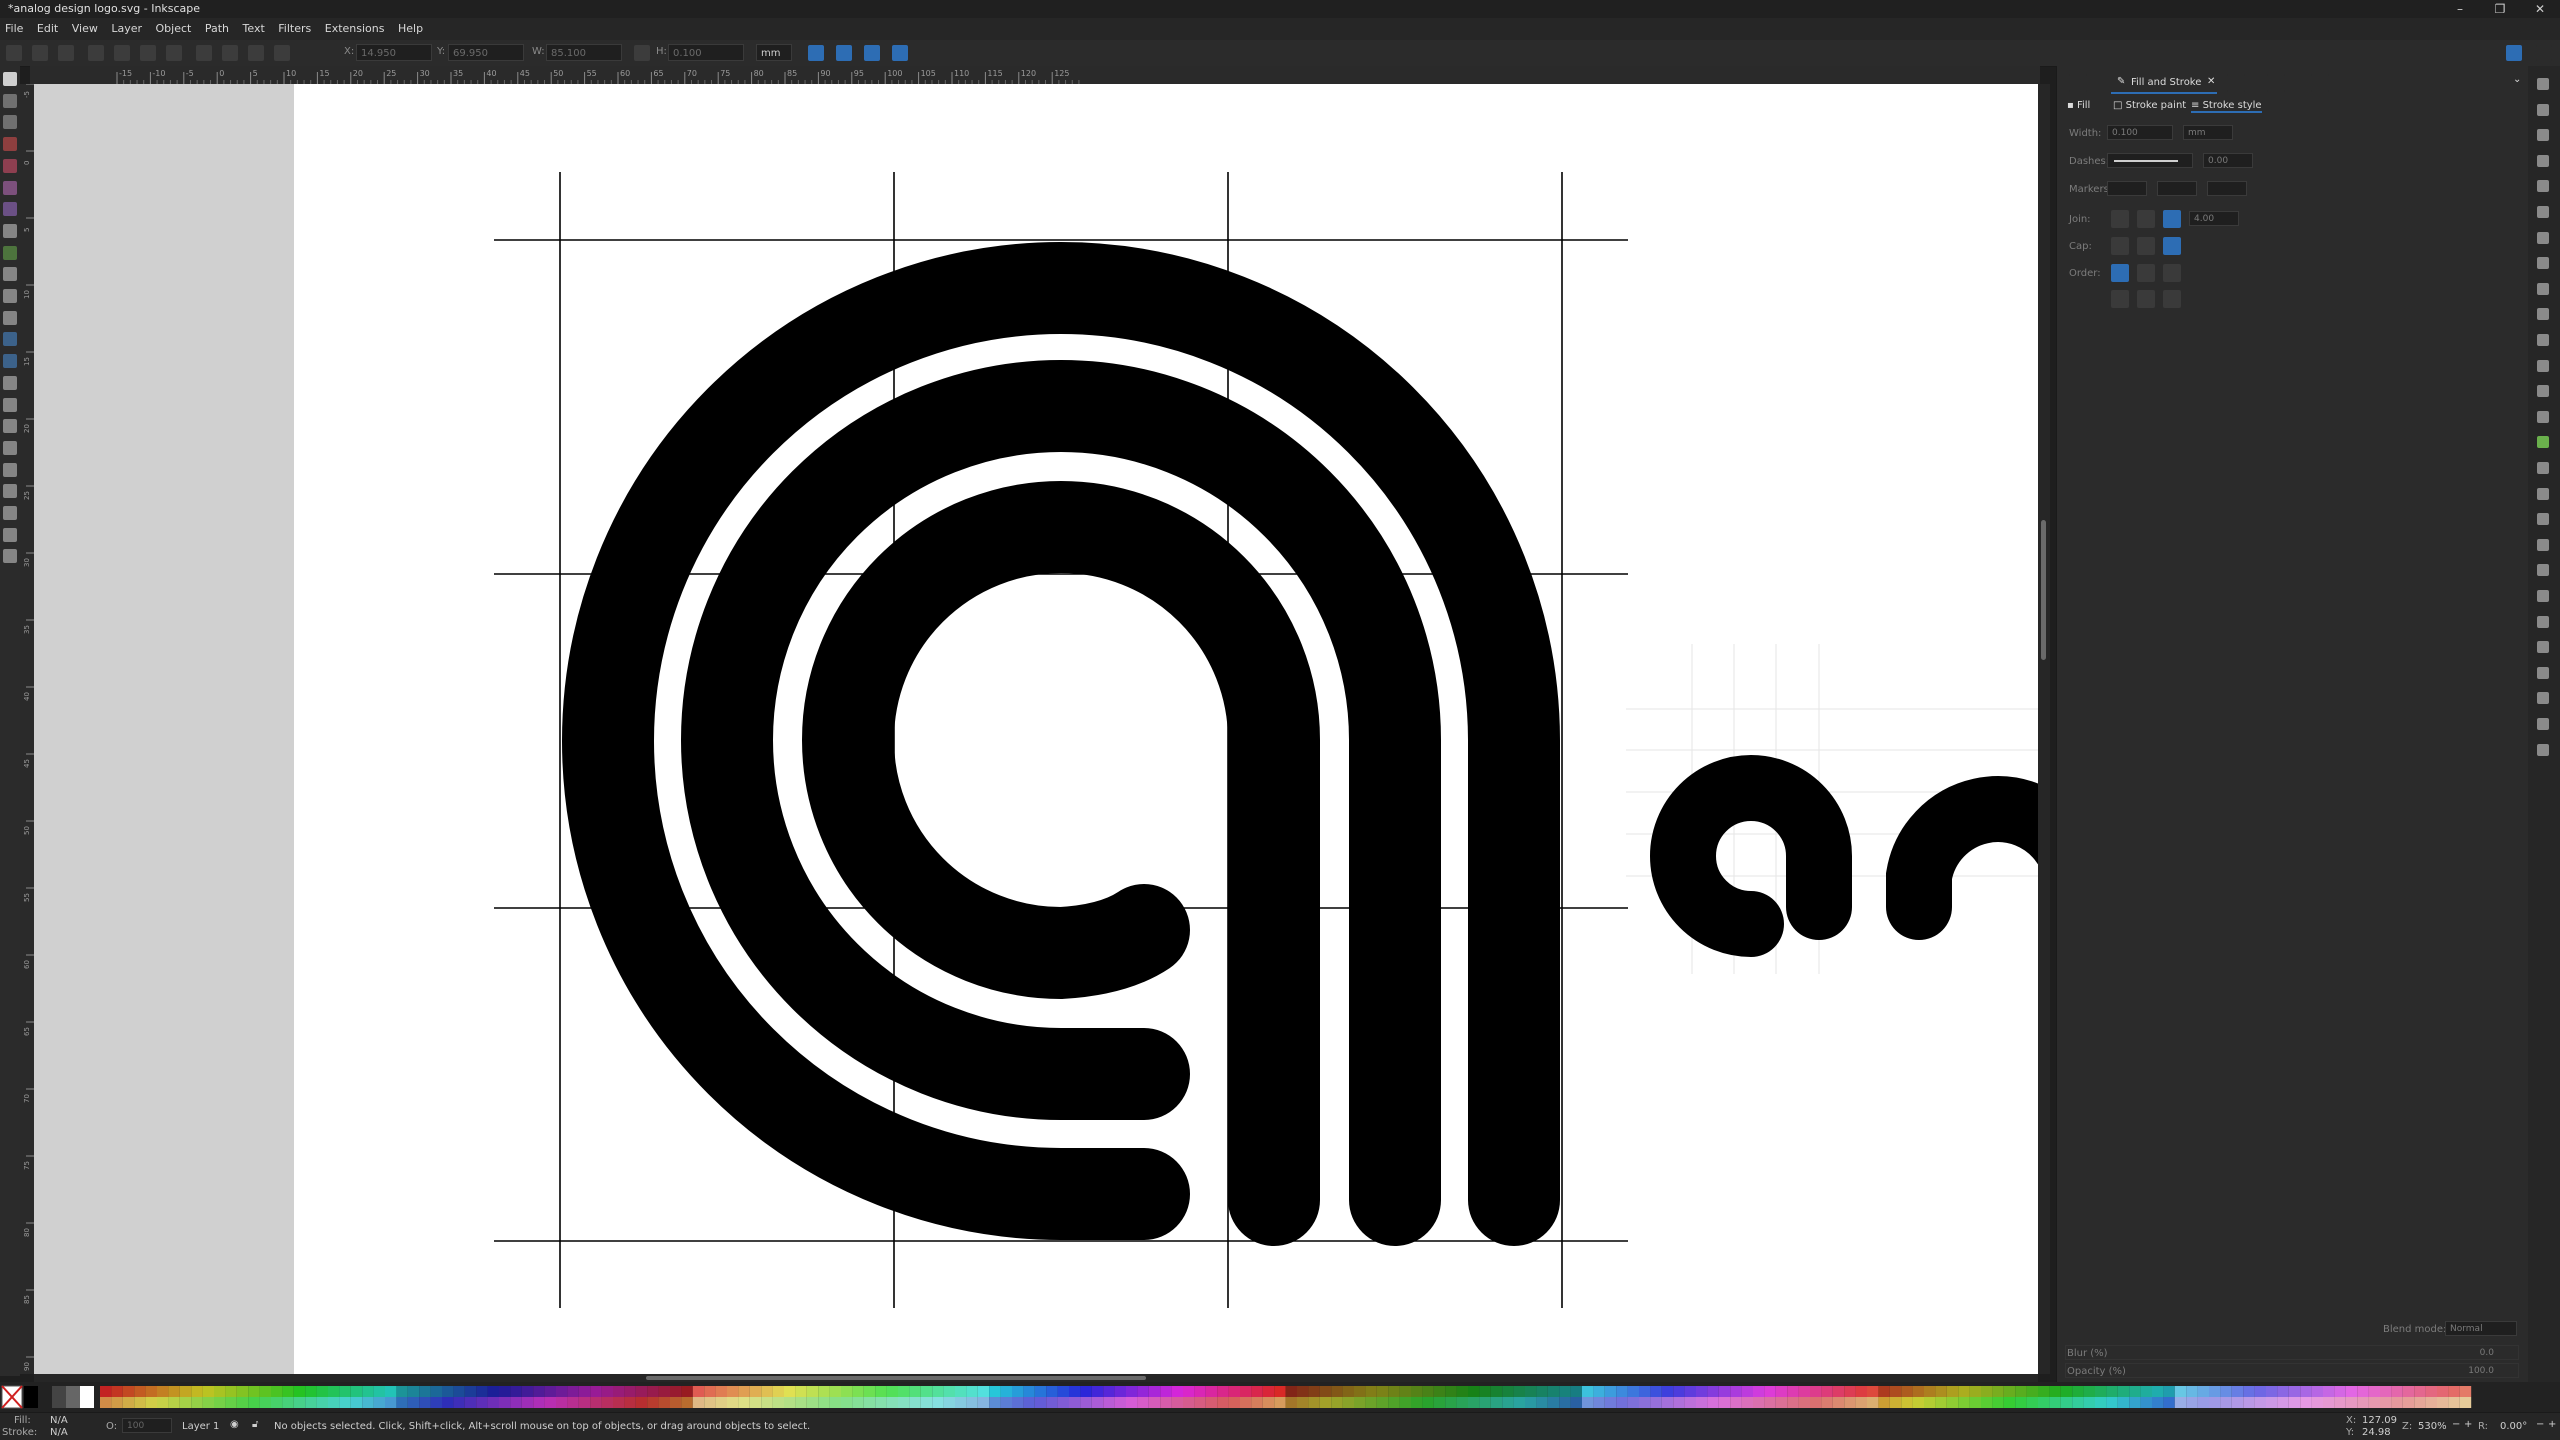 The image size is (2560, 1440). Describe the element at coordinates (896, 1378) in the screenshot. I see `horizontal-scroll-thumb` at that location.